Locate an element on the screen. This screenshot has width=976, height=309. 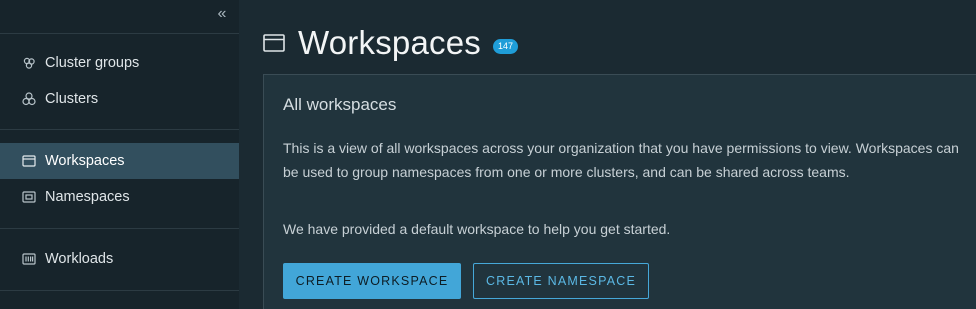
sidebar-item-workspaces: Workspaces is located at coordinates (119, 161).